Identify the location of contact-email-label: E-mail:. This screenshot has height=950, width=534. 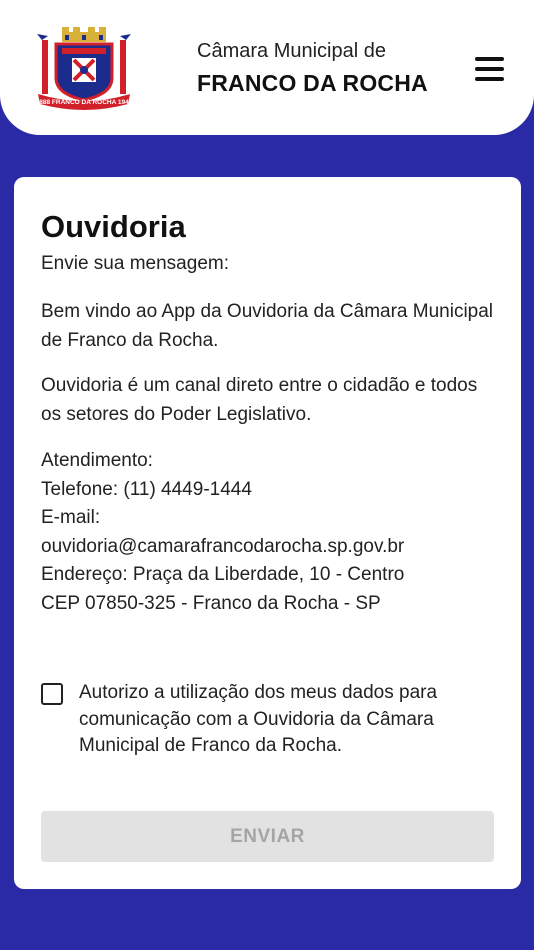
(71, 517).